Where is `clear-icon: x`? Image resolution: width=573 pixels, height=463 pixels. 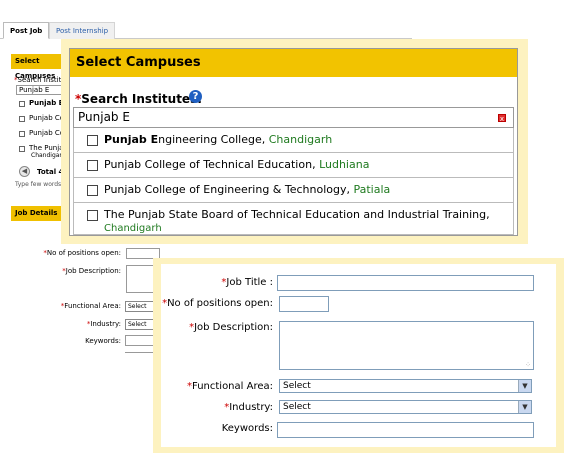
clear-icon: x is located at coordinates (502, 118).